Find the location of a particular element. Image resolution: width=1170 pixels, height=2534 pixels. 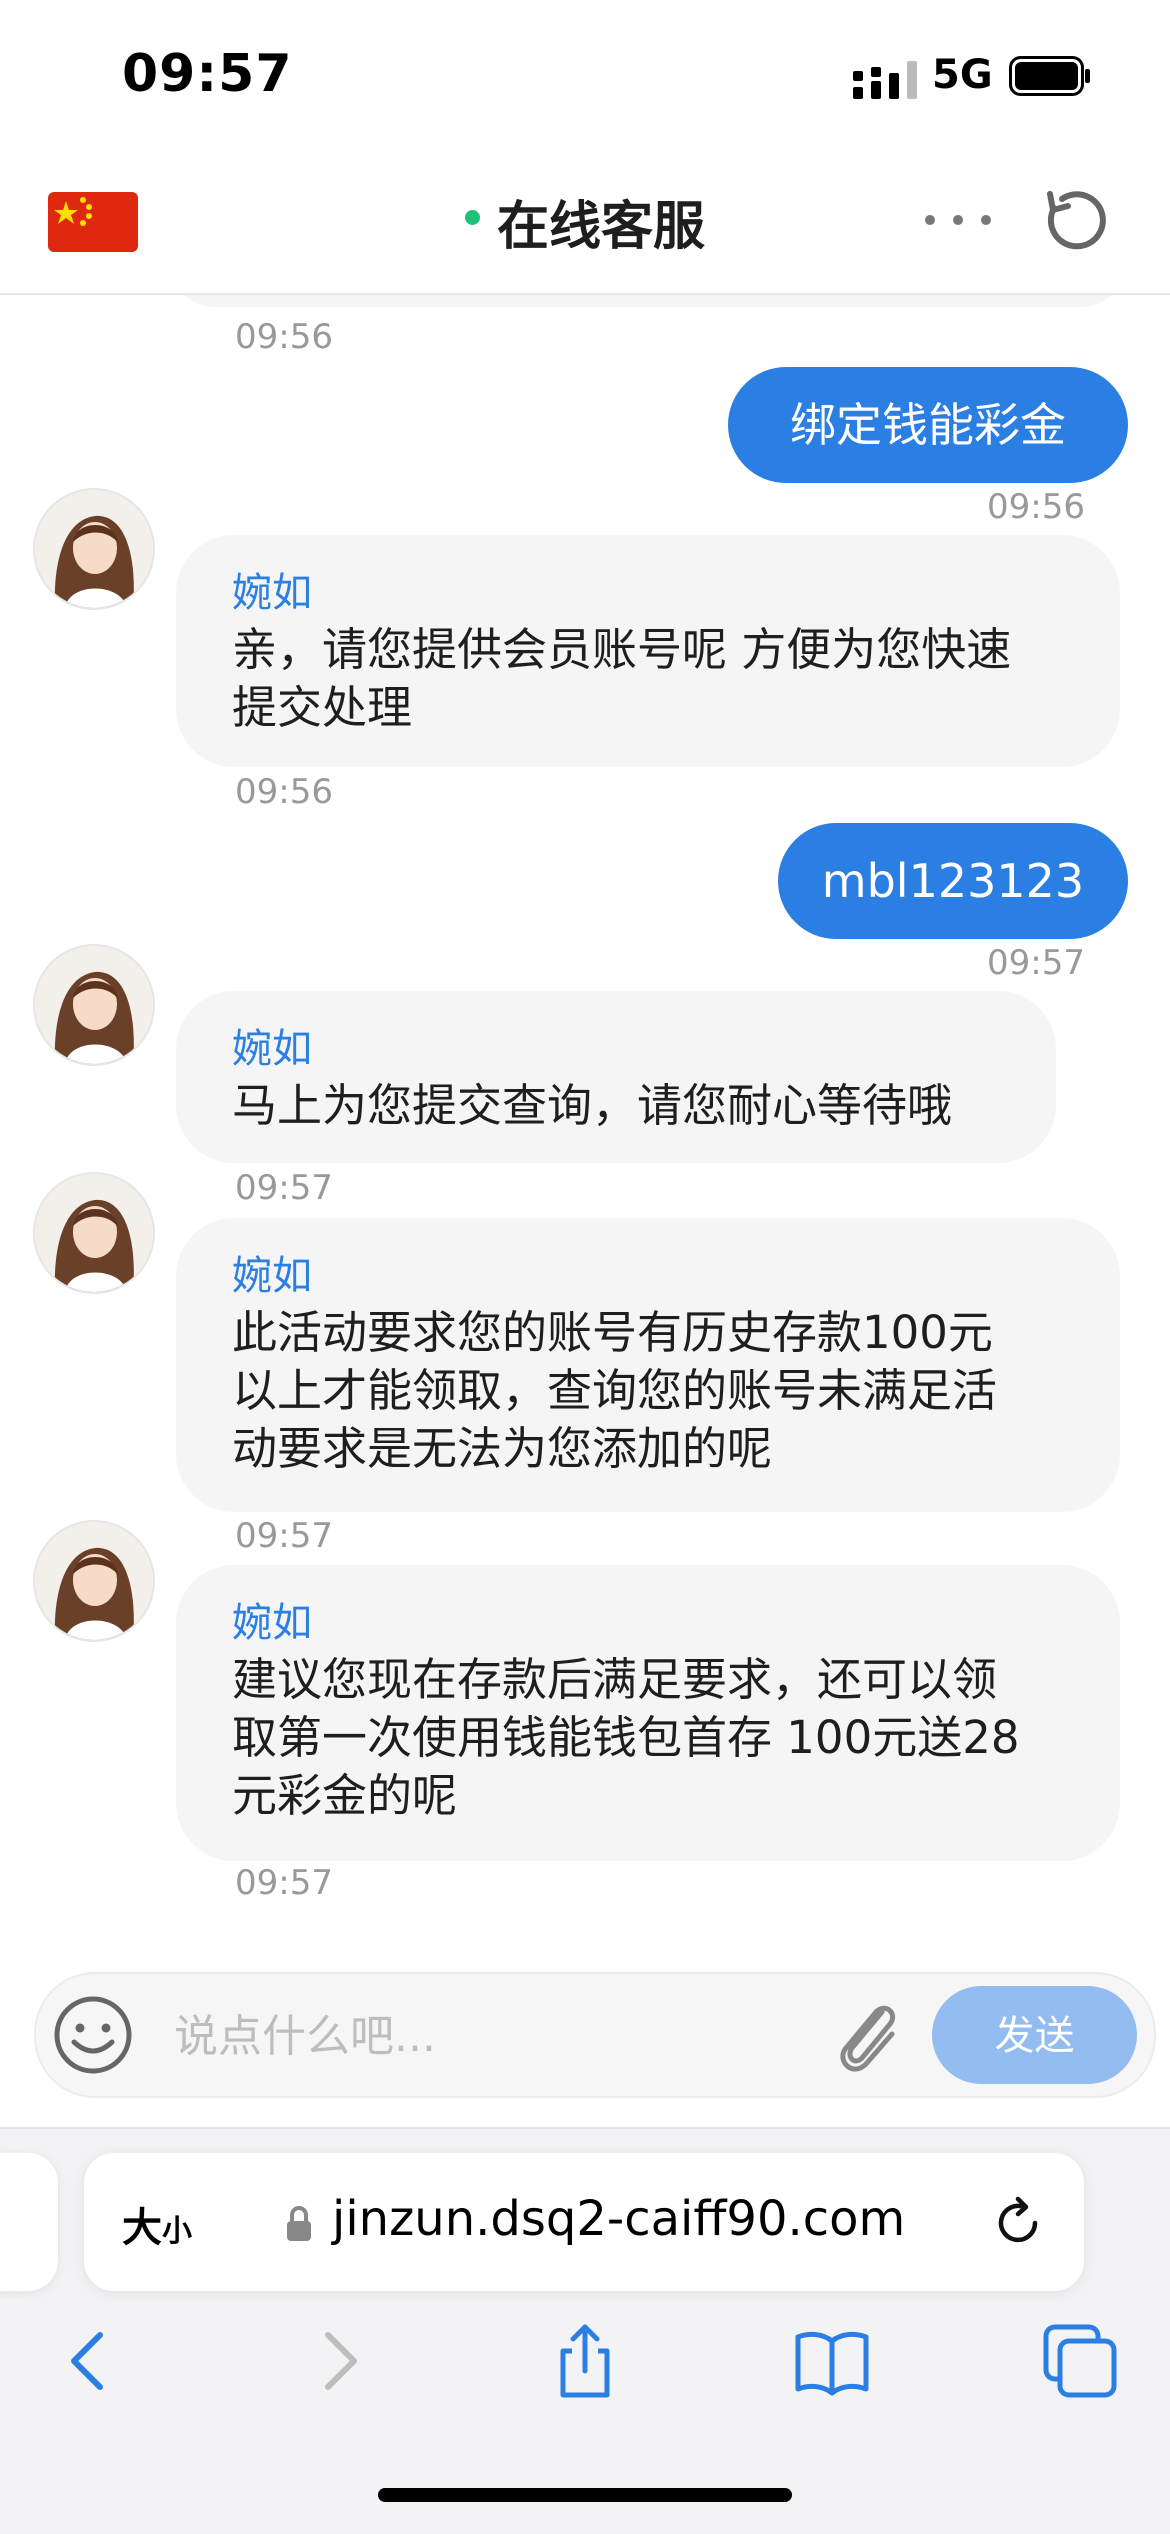

chat-header: 在线客服 is located at coordinates (585, 222).